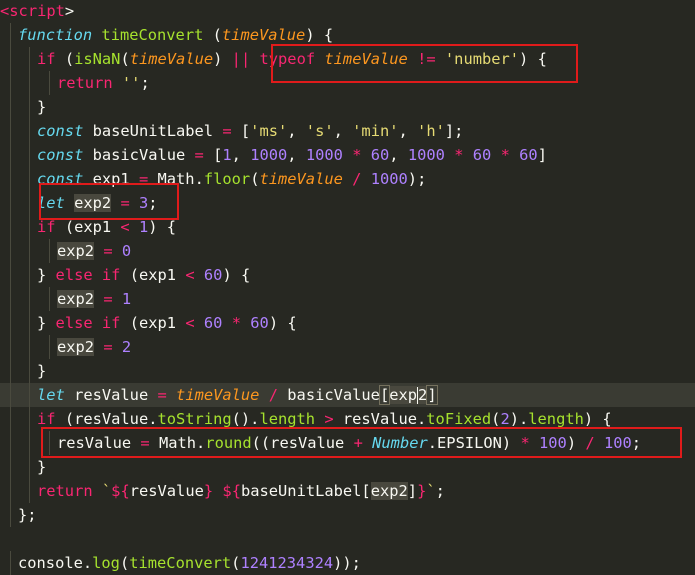  What do you see at coordinates (27, 515) in the screenshot?
I see `code-token: };` at bounding box center [27, 515].